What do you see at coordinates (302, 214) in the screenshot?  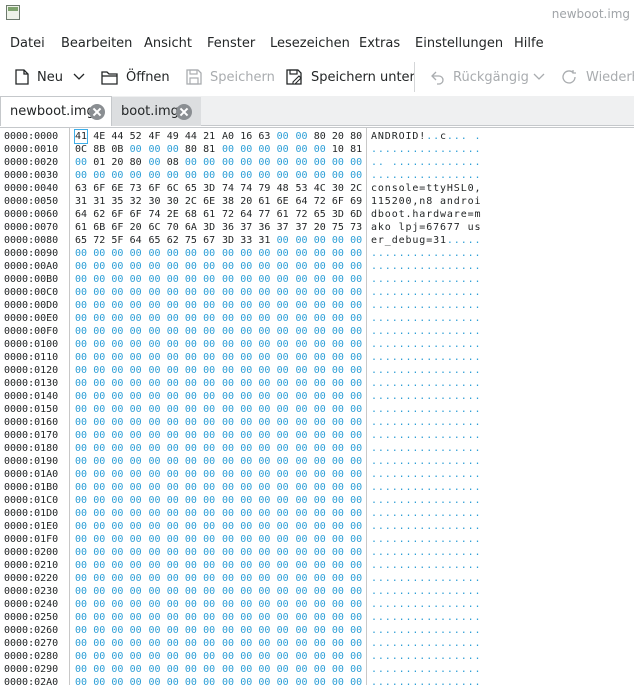 I see `hex-byte: 72` at bounding box center [302, 214].